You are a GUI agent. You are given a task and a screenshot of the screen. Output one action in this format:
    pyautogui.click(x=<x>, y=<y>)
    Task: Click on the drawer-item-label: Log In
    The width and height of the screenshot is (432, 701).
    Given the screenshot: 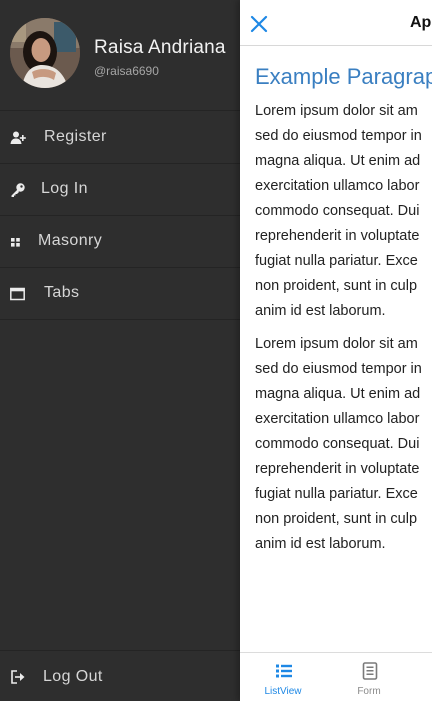 What is the action you would take?
    pyautogui.click(x=64, y=188)
    